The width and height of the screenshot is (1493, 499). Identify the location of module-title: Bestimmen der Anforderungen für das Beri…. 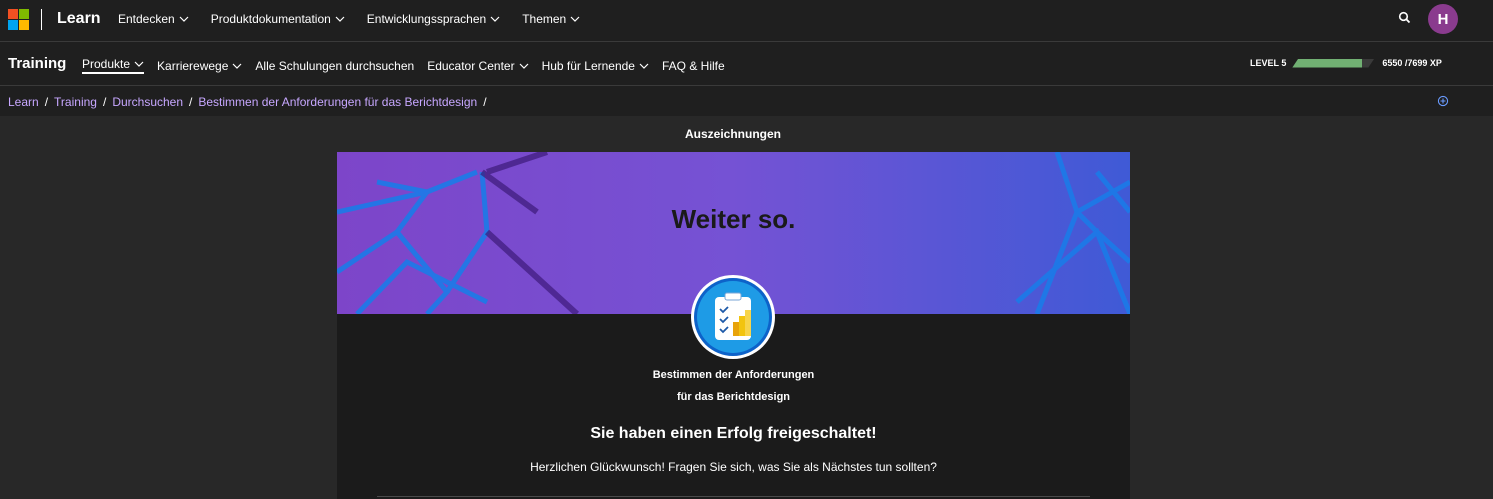
(733, 386).